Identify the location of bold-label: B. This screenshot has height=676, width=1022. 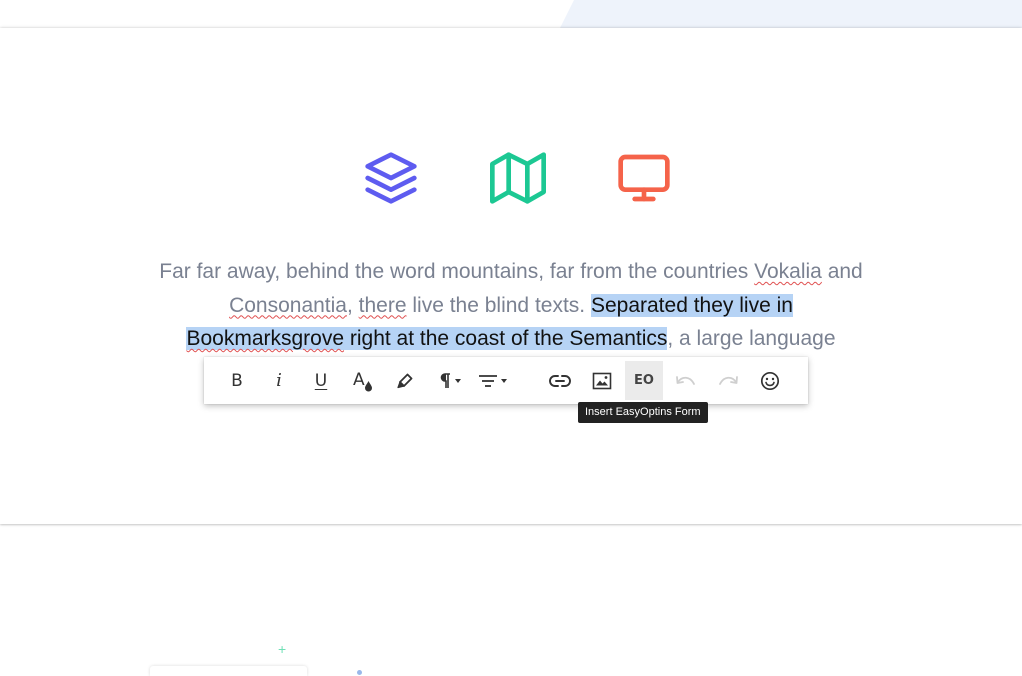
(237, 380).